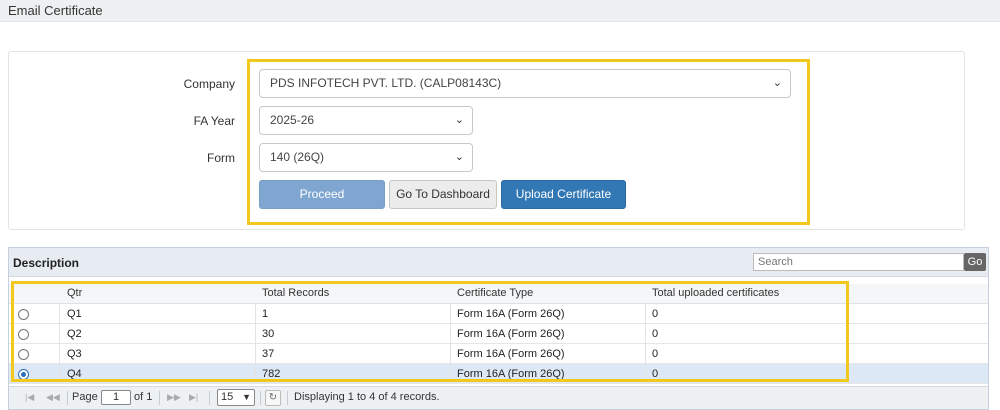  Describe the element at coordinates (443, 194) in the screenshot. I see `go-to-dashboard-button: Go To Dashboard` at that location.